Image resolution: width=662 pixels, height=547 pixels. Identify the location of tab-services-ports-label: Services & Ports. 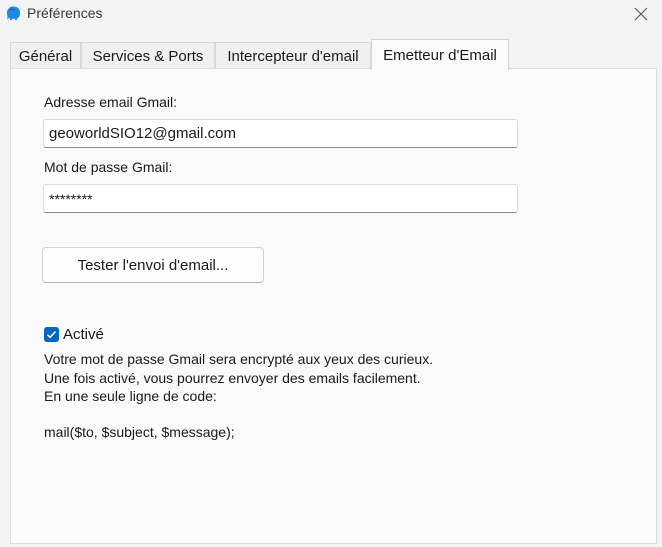
(148, 56).